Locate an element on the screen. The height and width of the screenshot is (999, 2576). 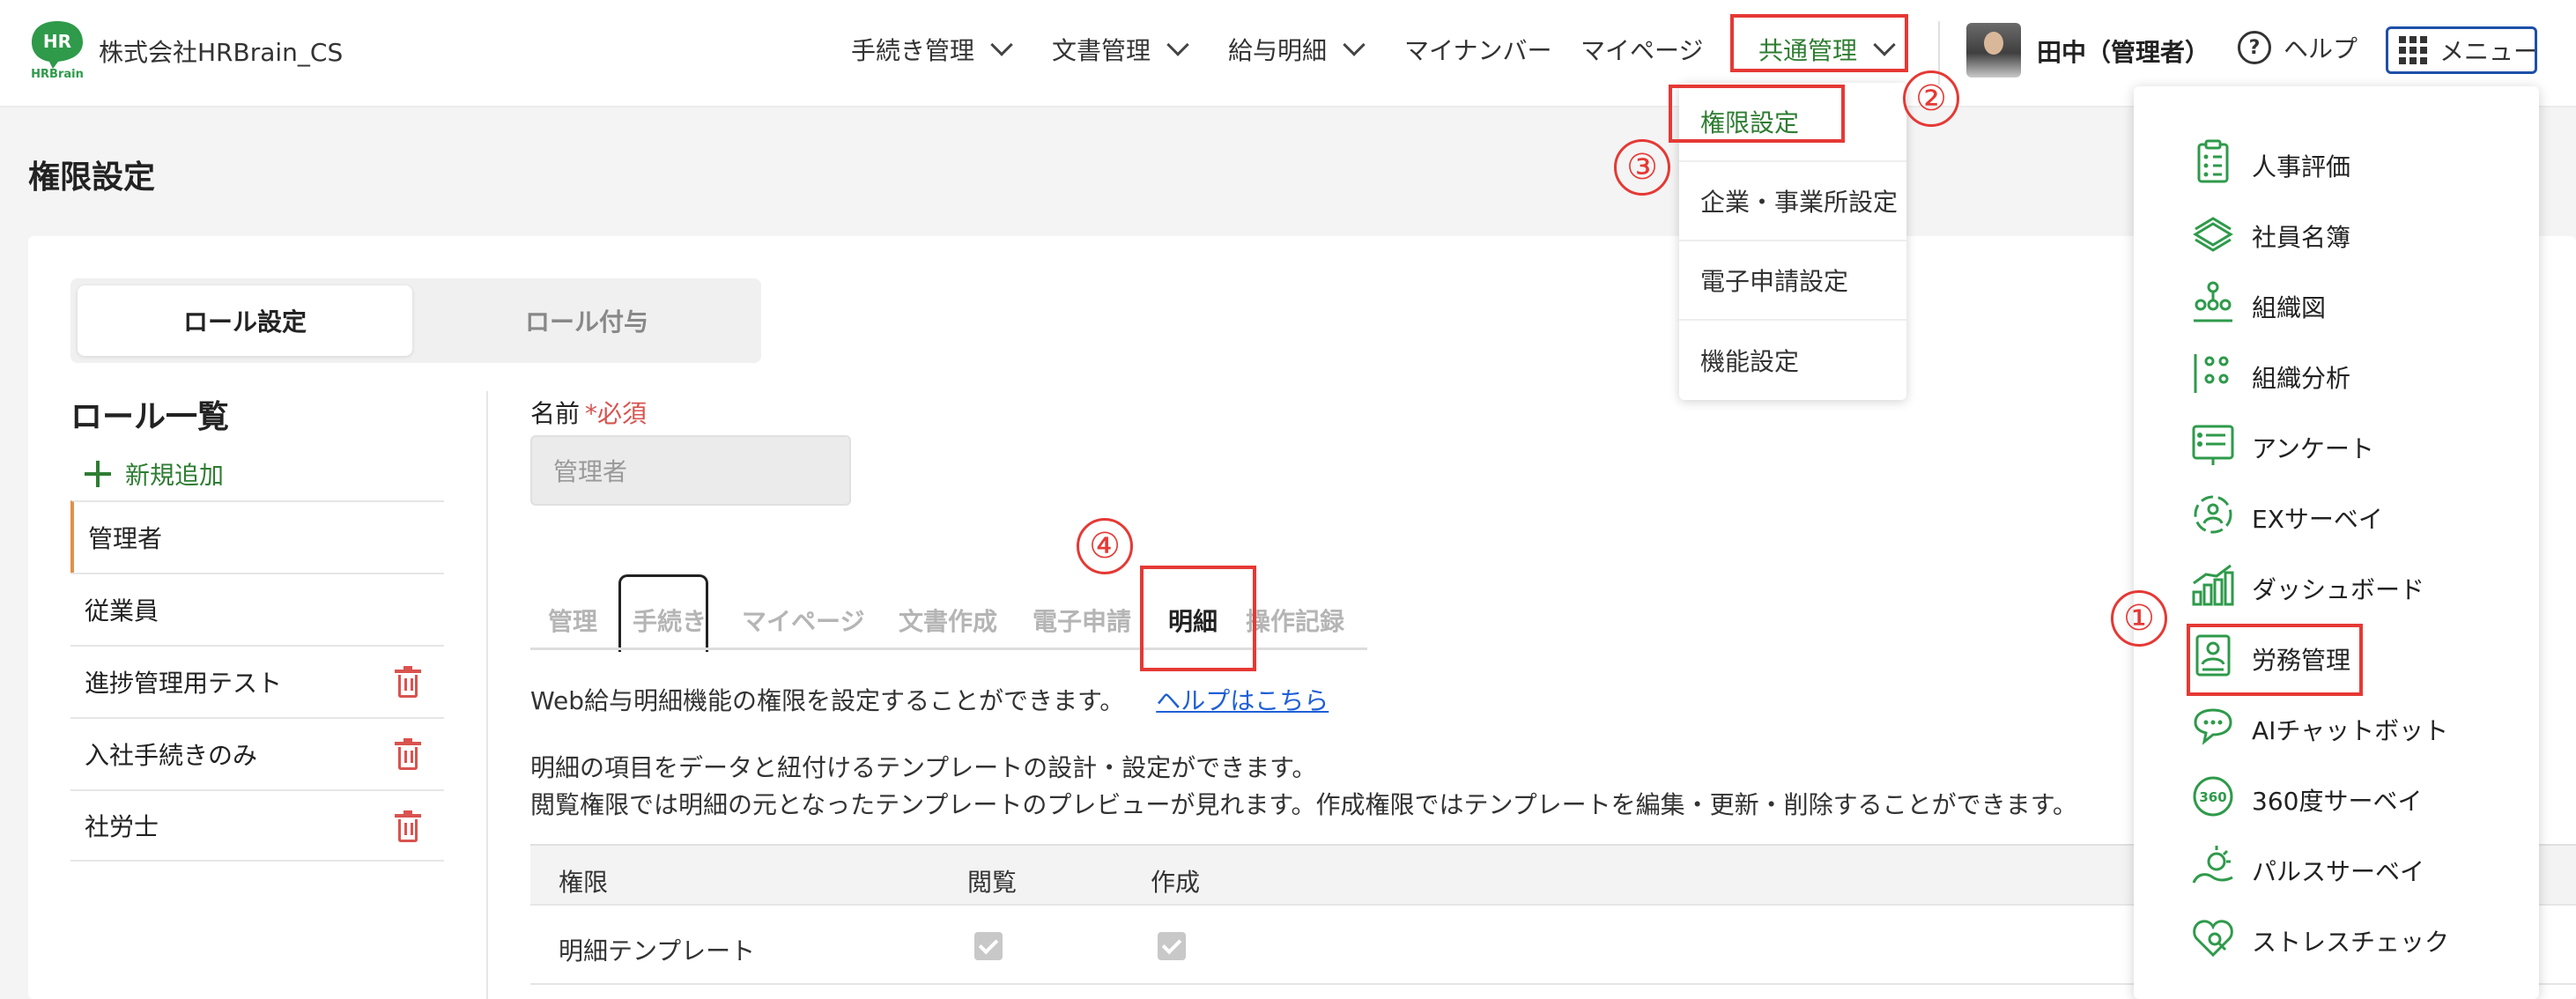
role-item-progress-test: 進捗管理用テスト is located at coordinates (257, 681).